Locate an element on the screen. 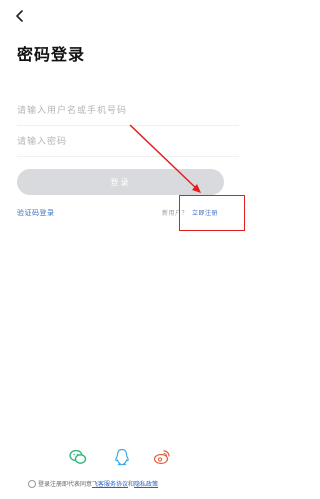 This screenshot has height=499, width=320. annotation-highlight-box is located at coordinates (212, 213).